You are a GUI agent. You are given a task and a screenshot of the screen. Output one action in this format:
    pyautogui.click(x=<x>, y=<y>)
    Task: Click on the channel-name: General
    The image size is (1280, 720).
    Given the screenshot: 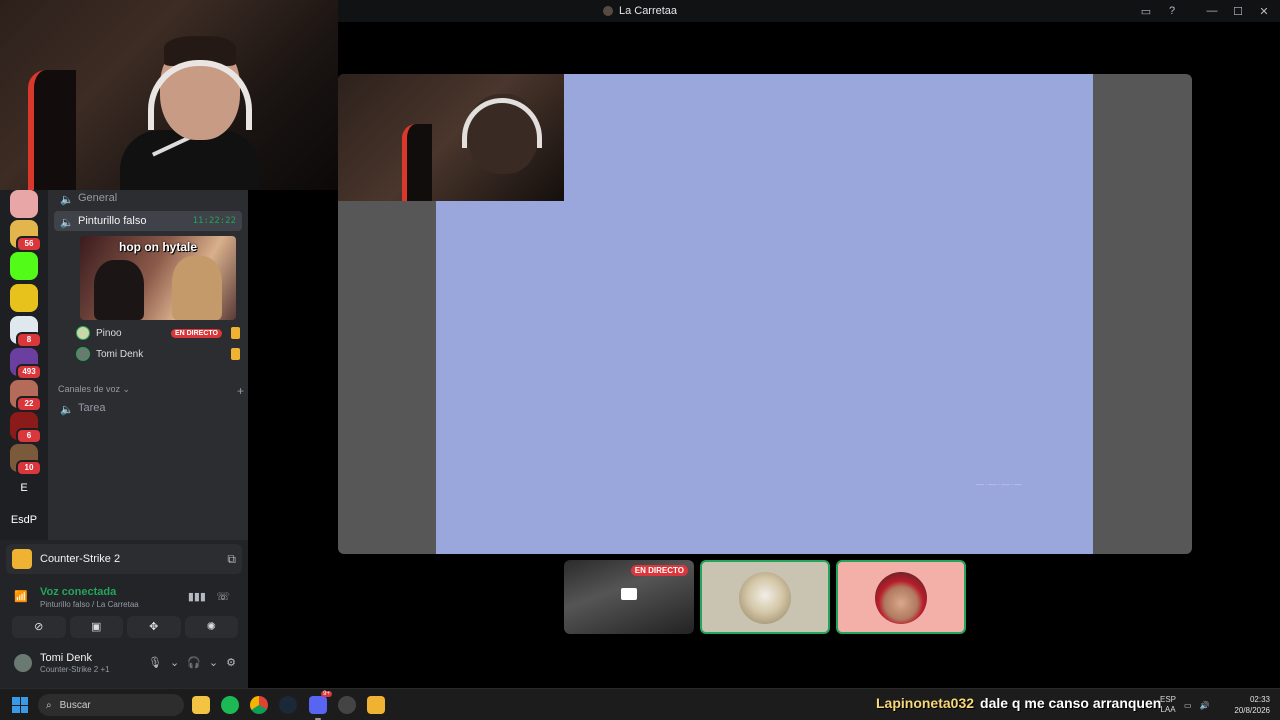 What is the action you would take?
    pyautogui.click(x=98, y=198)
    